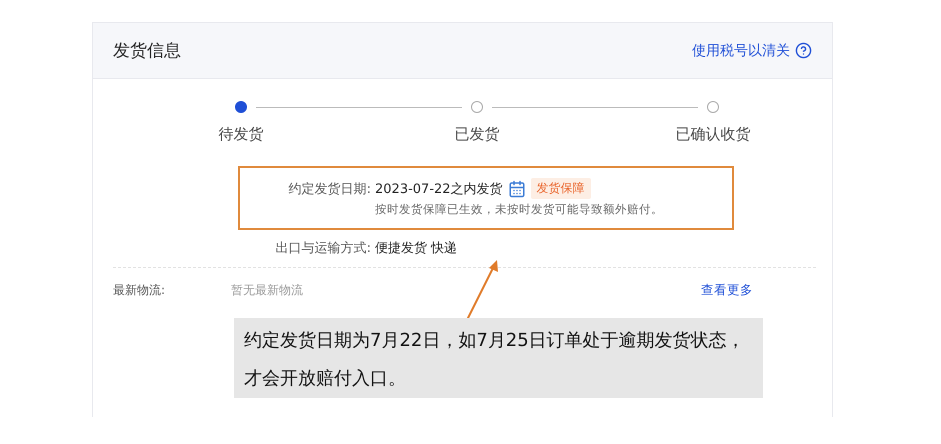  What do you see at coordinates (322, 248) in the screenshot?
I see `field-label: 出口与运输方式:` at bounding box center [322, 248].